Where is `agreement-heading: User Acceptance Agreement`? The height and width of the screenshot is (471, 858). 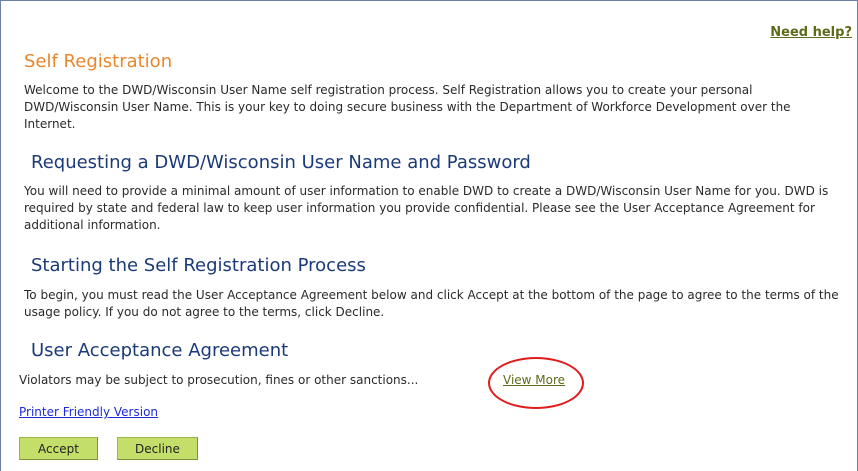 agreement-heading: User Acceptance Agreement is located at coordinates (160, 350).